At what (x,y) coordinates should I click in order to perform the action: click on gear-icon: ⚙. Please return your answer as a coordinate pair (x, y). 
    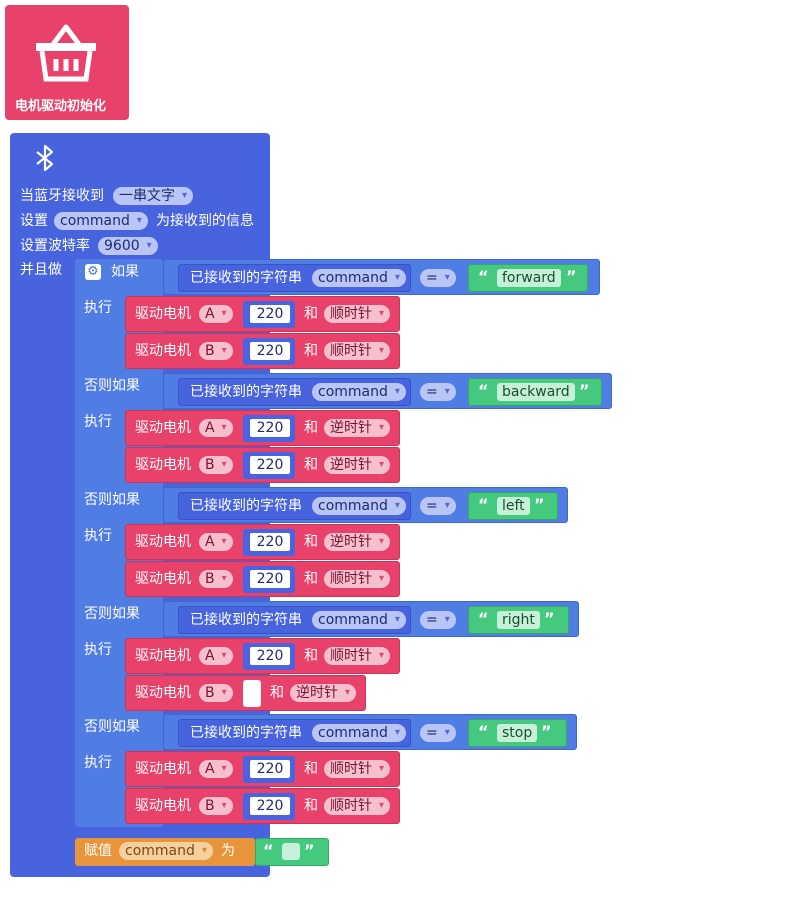
    Looking at the image, I should click on (93, 271).